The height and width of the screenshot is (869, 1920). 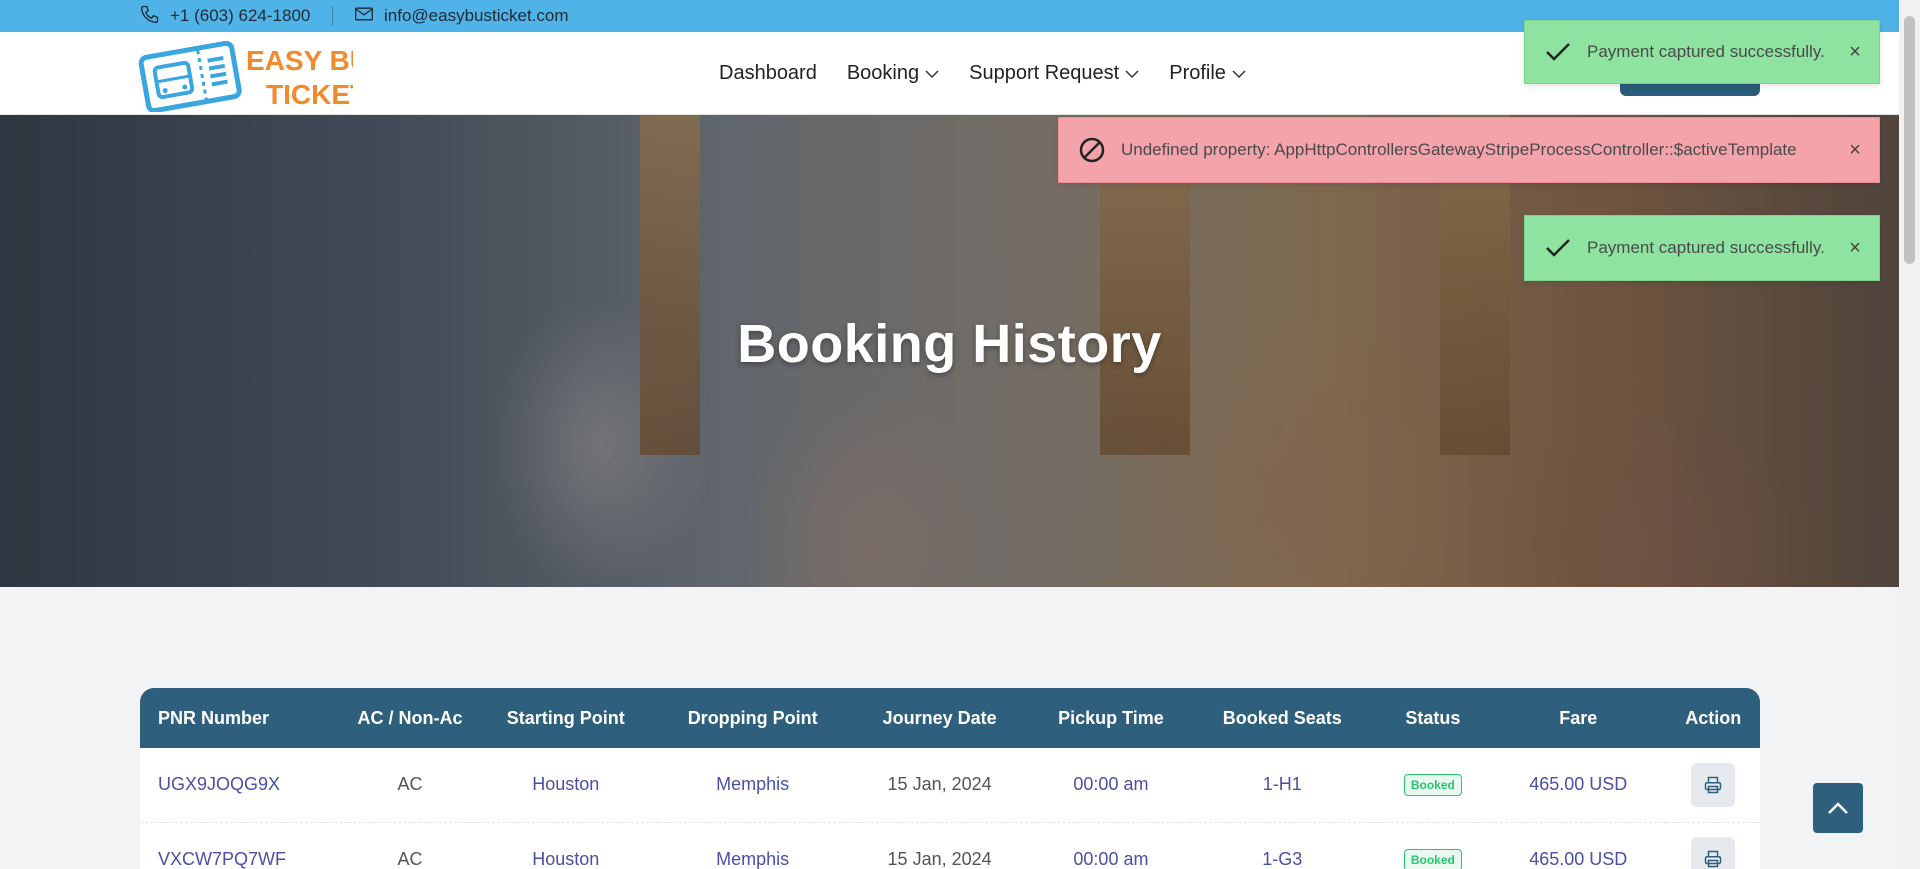 I want to click on th-ac: AC / Non-Ac, so click(x=410, y=717).